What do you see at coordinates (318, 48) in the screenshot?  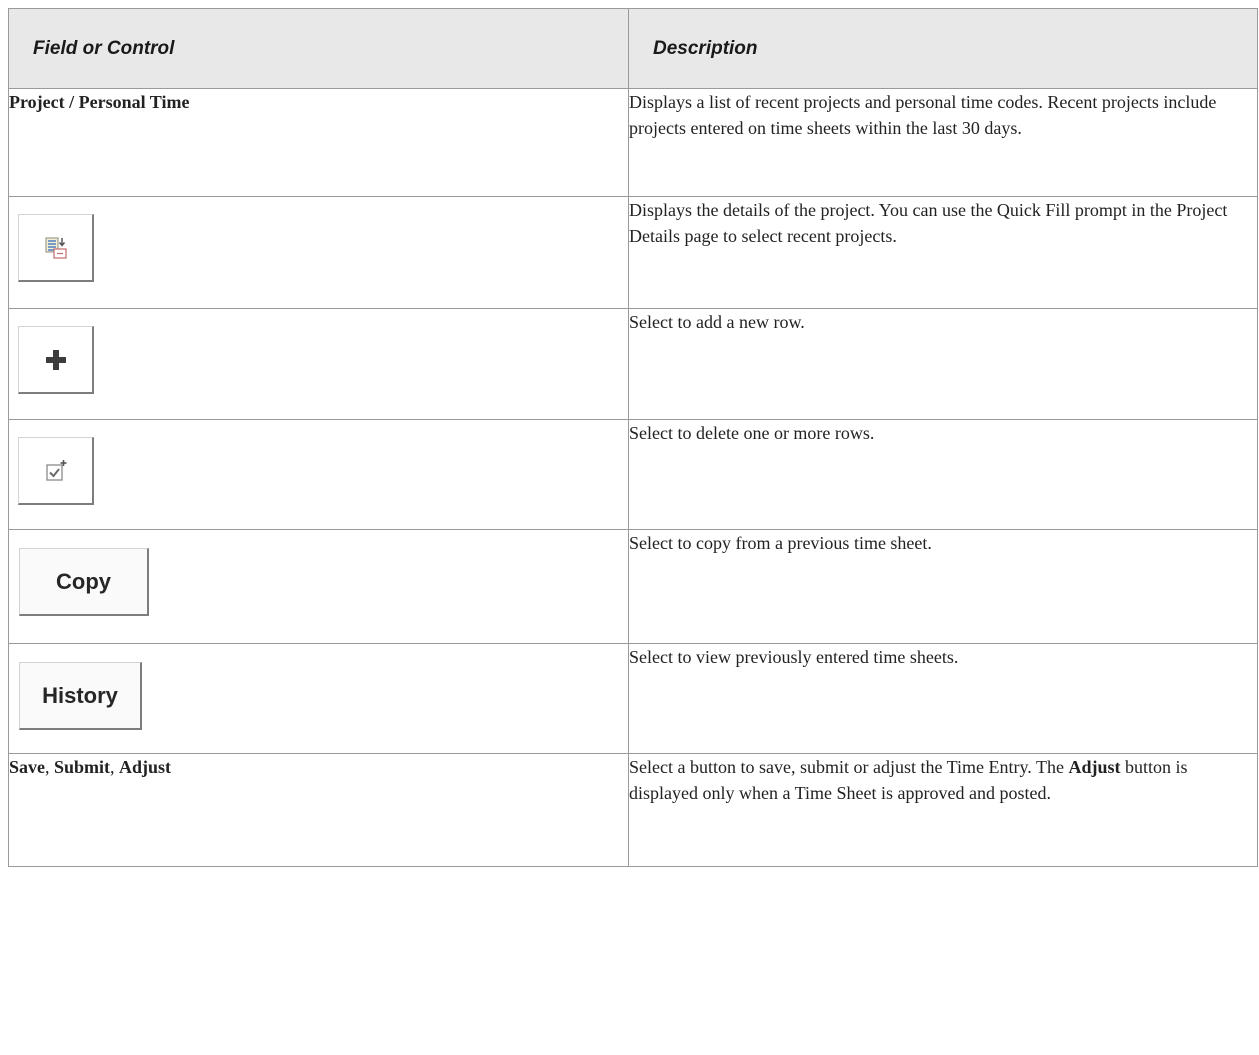 I see `header-field-or-control: Field or Control` at bounding box center [318, 48].